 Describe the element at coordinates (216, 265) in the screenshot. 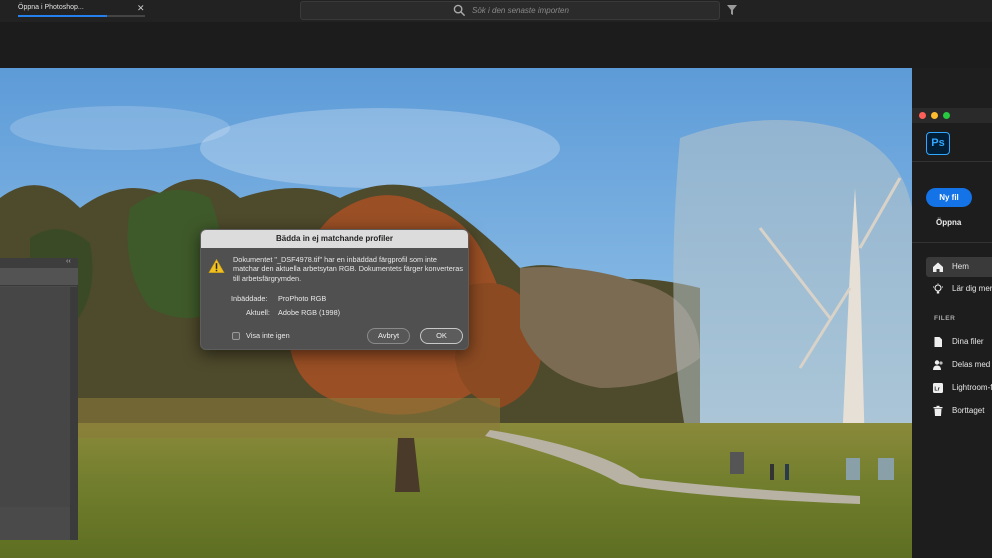

I see `warning-icon` at that location.